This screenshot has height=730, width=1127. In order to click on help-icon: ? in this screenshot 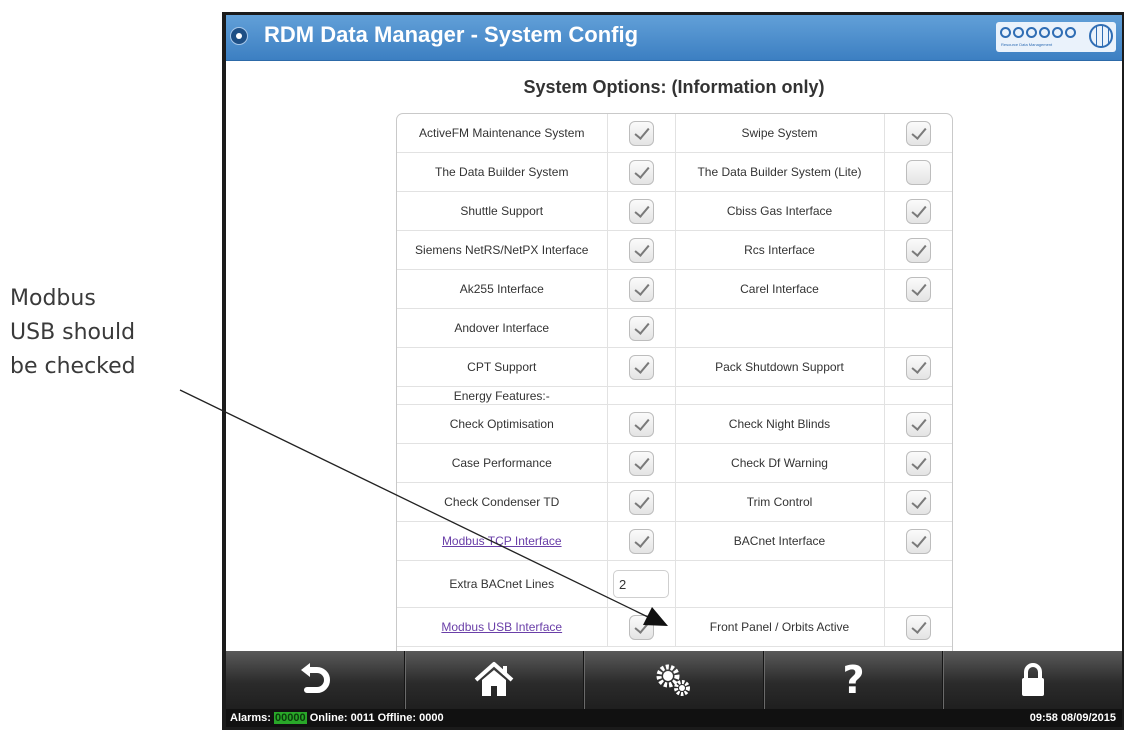, I will do `click(853, 680)`.